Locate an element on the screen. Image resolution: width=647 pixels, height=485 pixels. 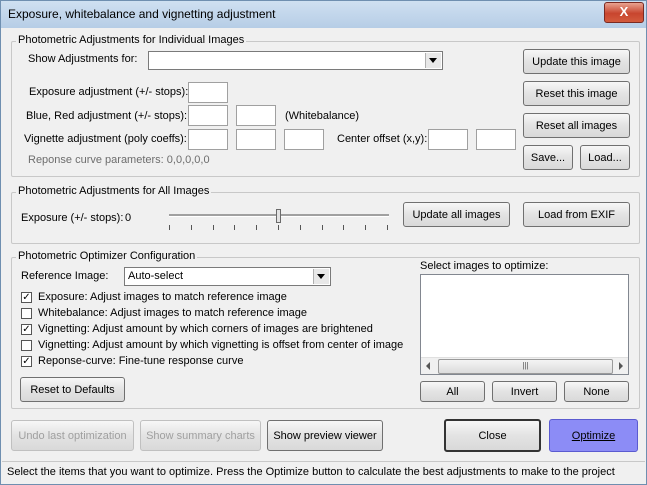
scroll-right-icon is located at coordinates (621, 366).